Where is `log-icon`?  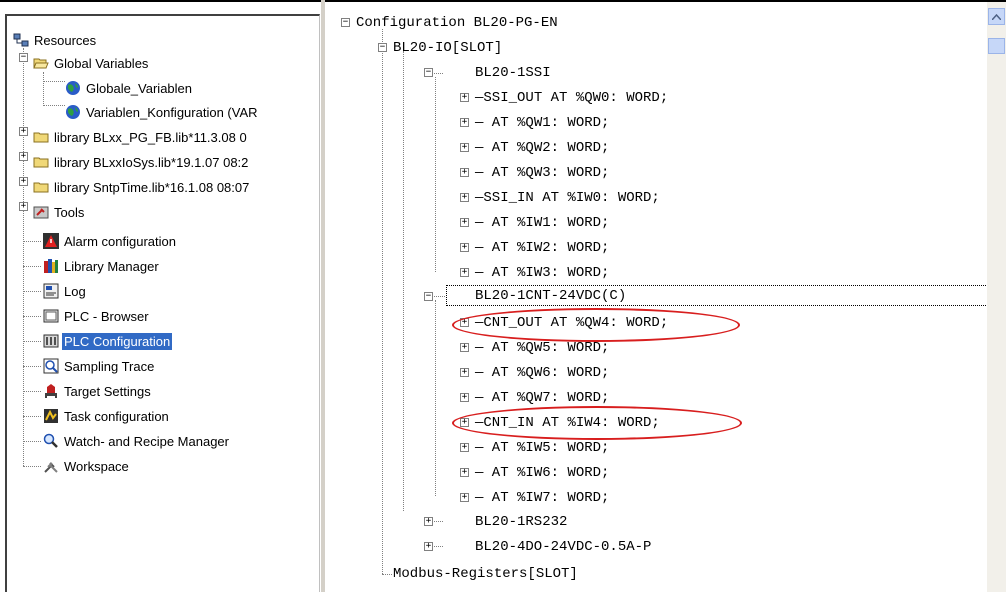 log-icon is located at coordinates (51, 291).